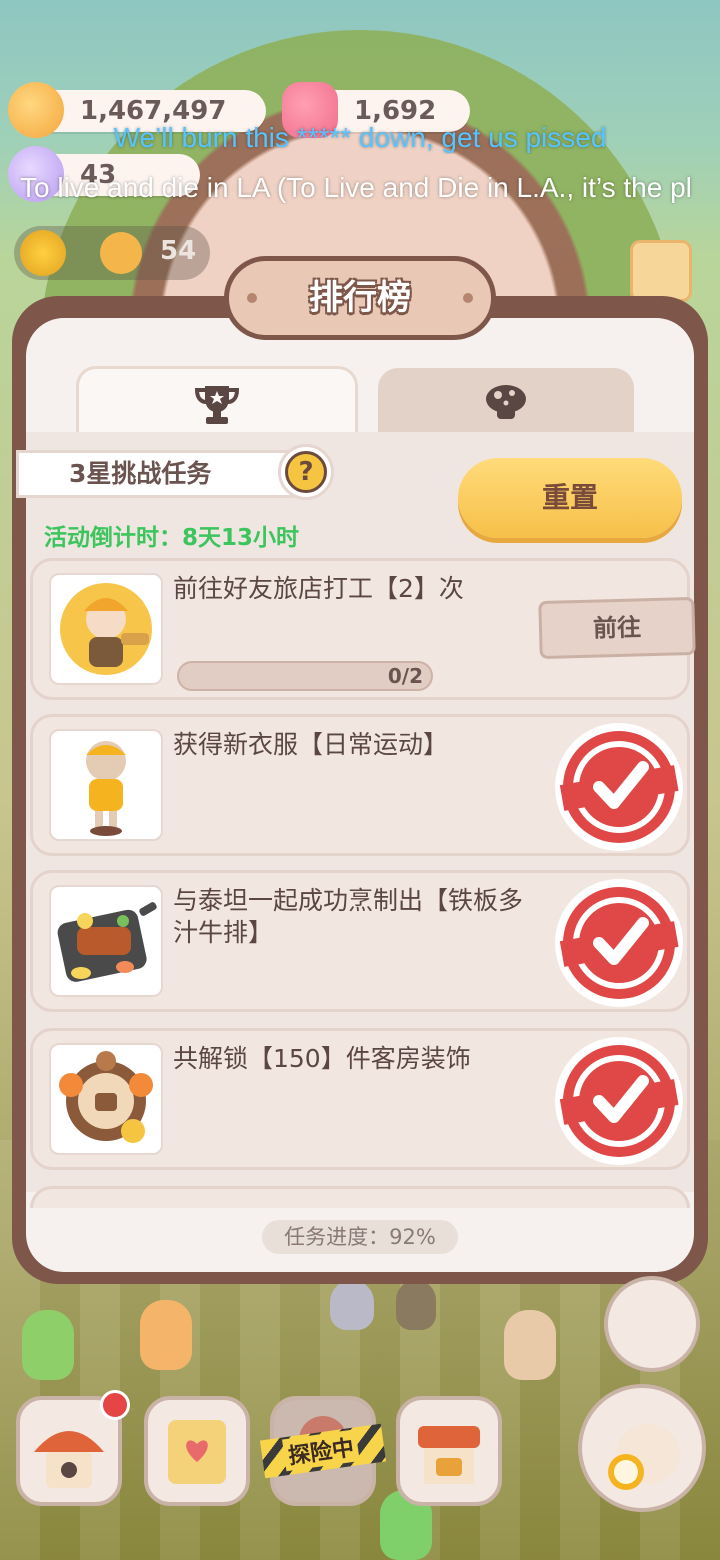 The height and width of the screenshot is (1560, 720). I want to click on challenge-subtitle: 3星挑战任务, so click(166, 474).